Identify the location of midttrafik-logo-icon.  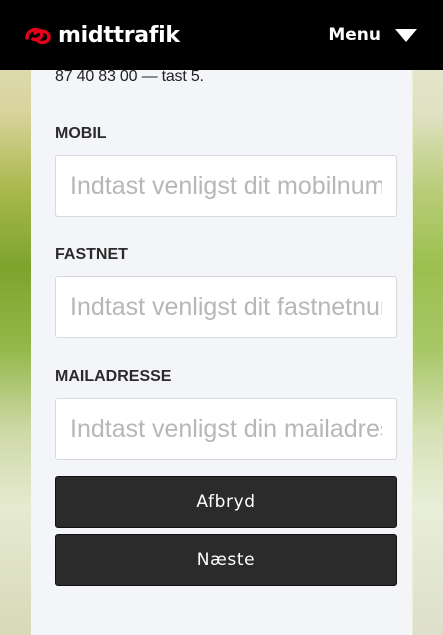
(38, 35).